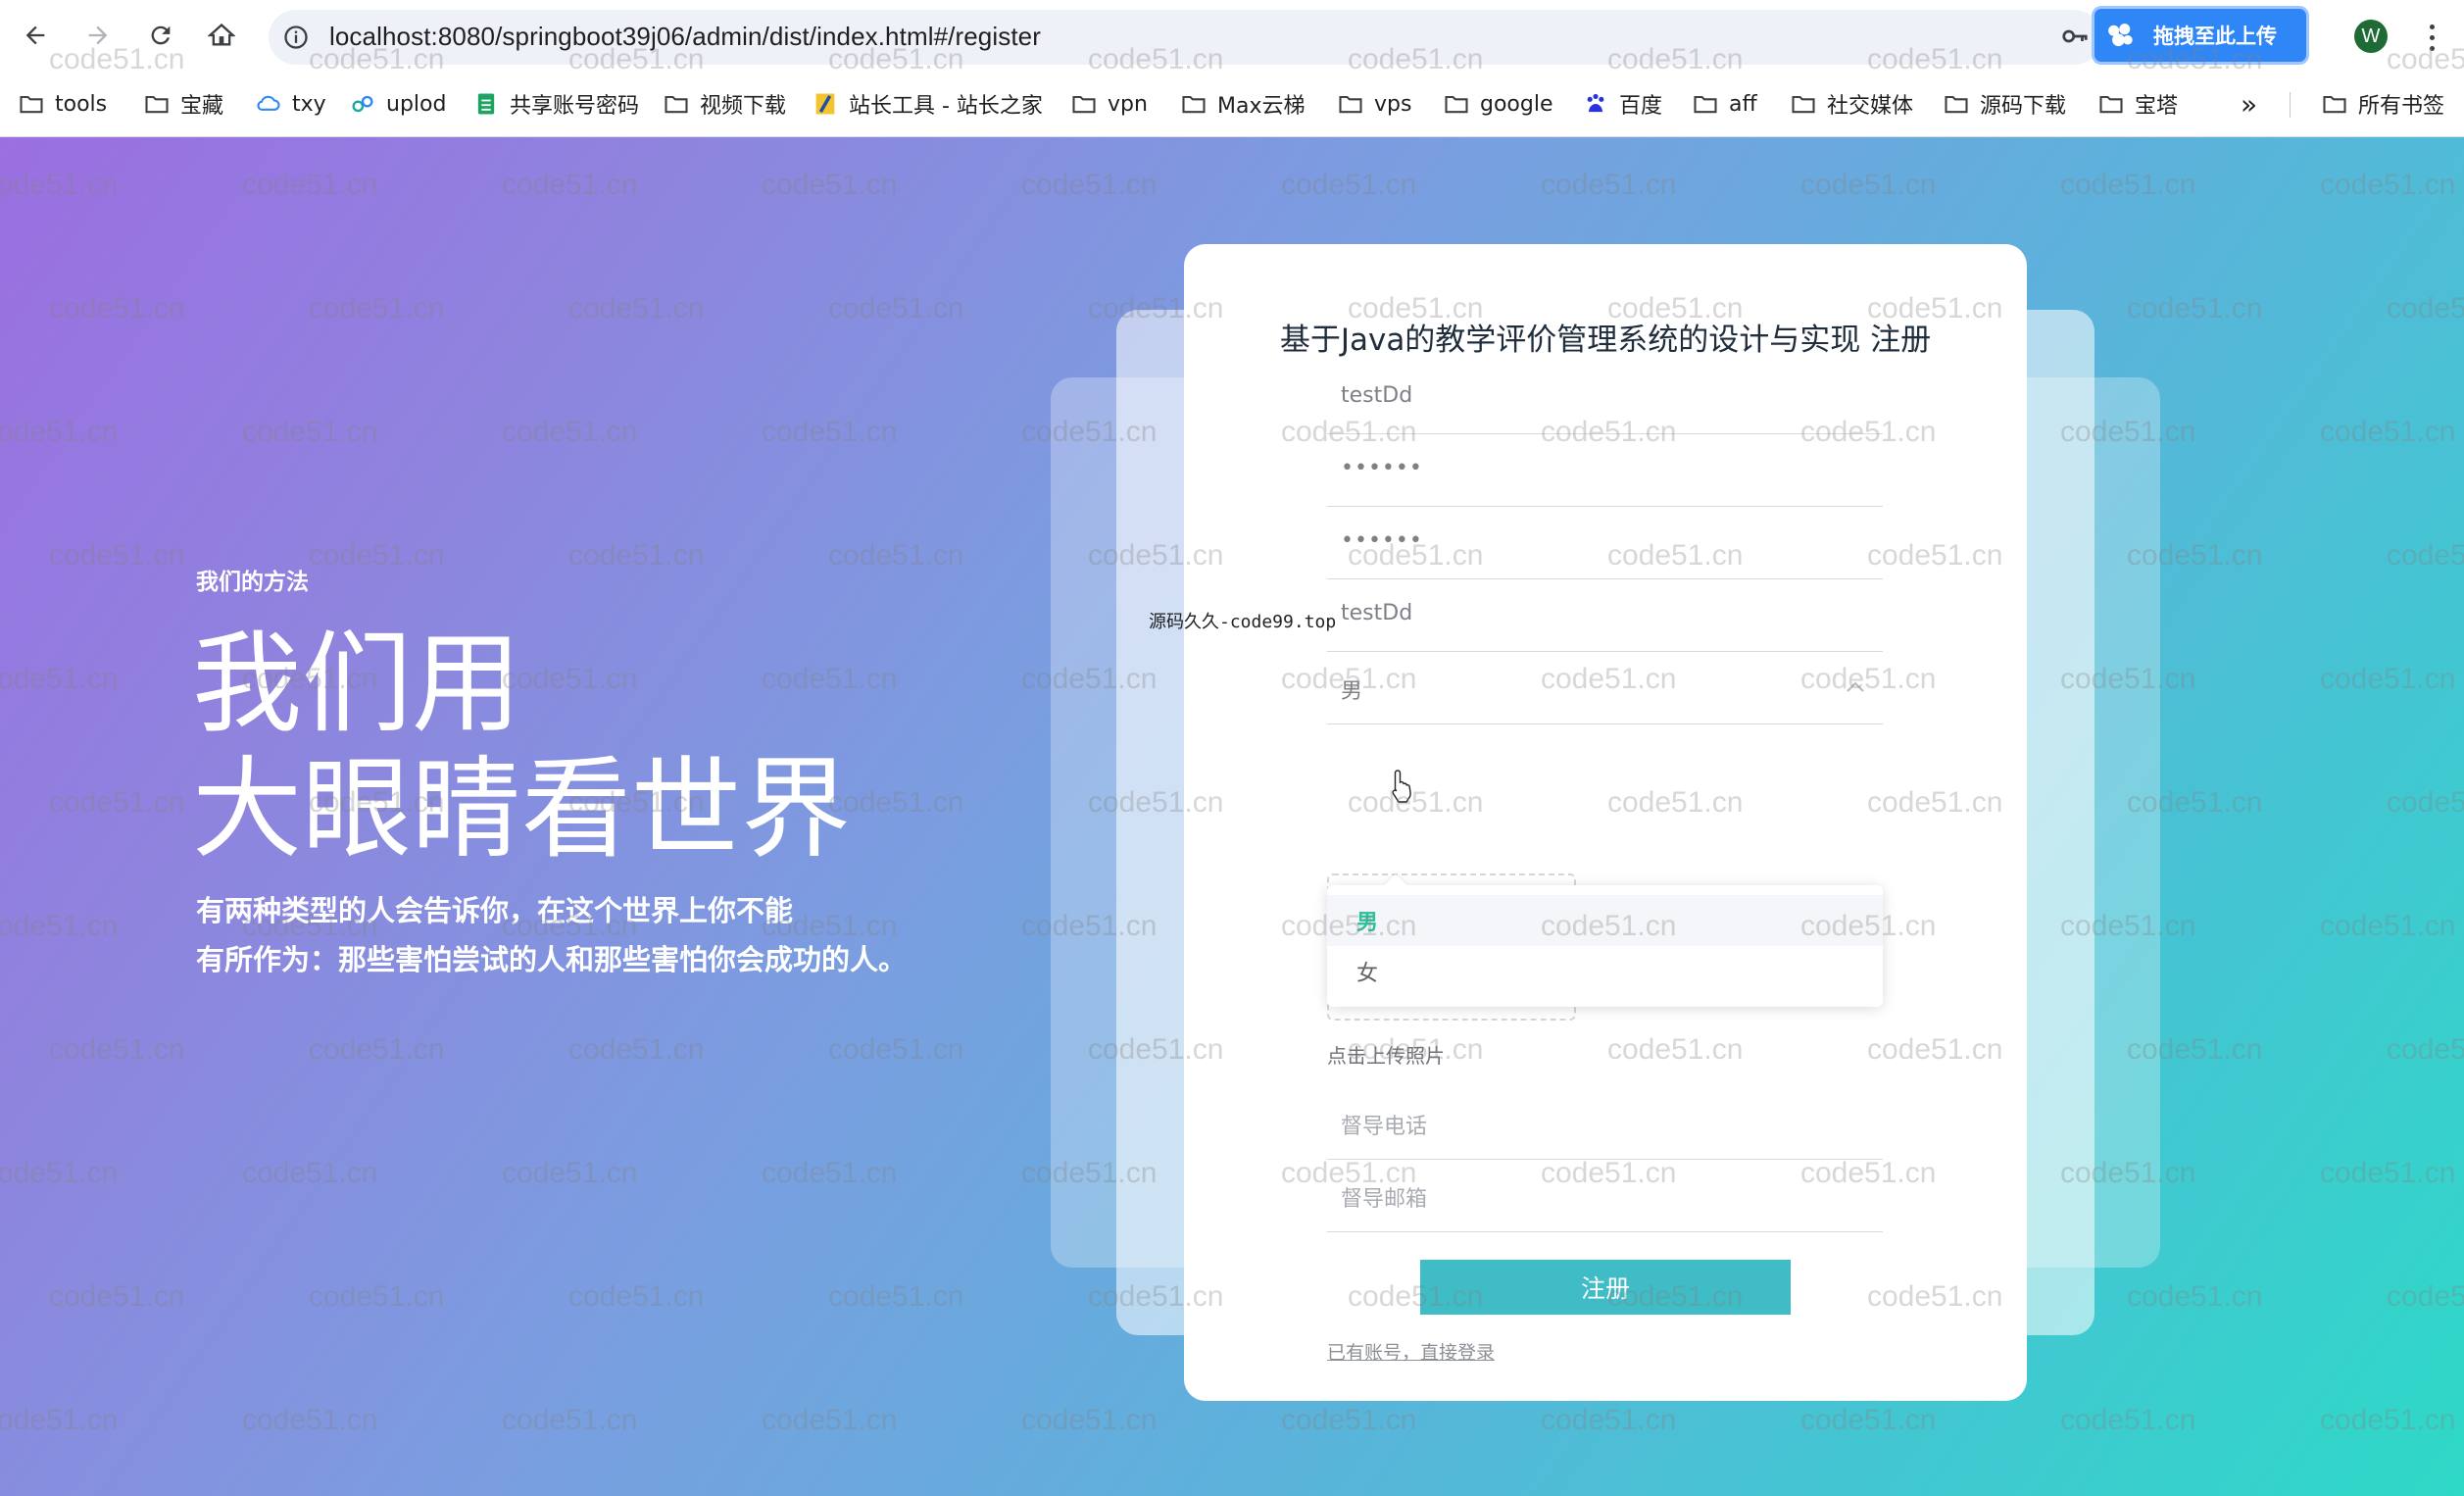 The width and height of the screenshot is (2464, 1496). I want to click on bookmark-item: 宝藏, so click(183, 104).